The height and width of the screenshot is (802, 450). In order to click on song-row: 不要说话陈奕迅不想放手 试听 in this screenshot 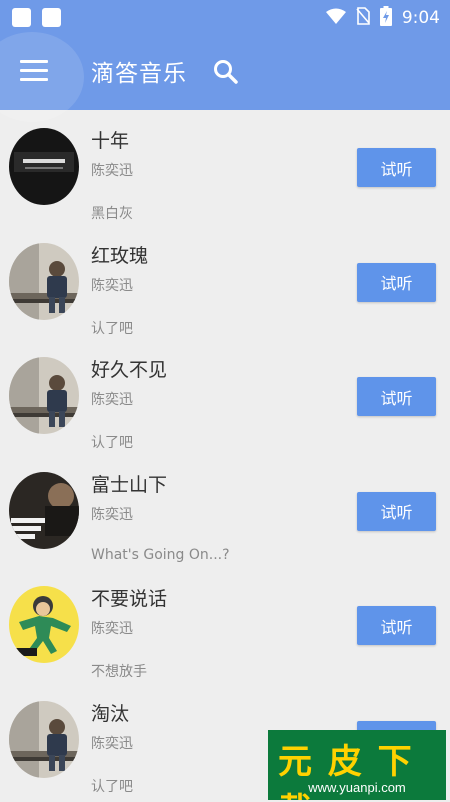, I will do `click(225, 630)`.